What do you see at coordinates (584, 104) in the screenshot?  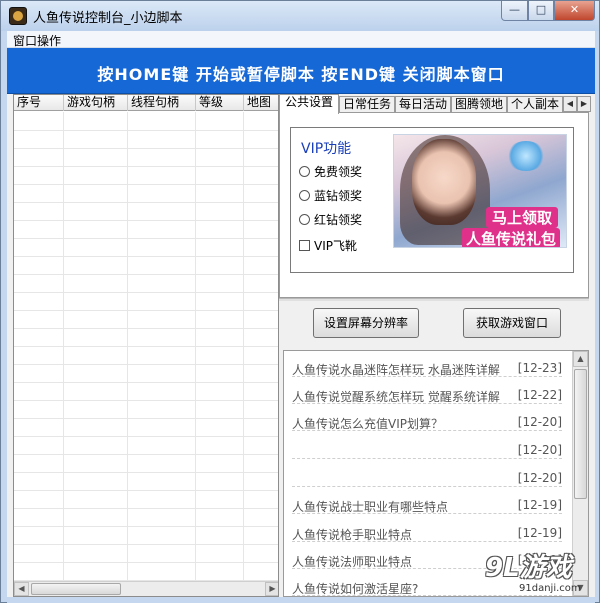 I see `tab-scroll-right-icon: ▶` at bounding box center [584, 104].